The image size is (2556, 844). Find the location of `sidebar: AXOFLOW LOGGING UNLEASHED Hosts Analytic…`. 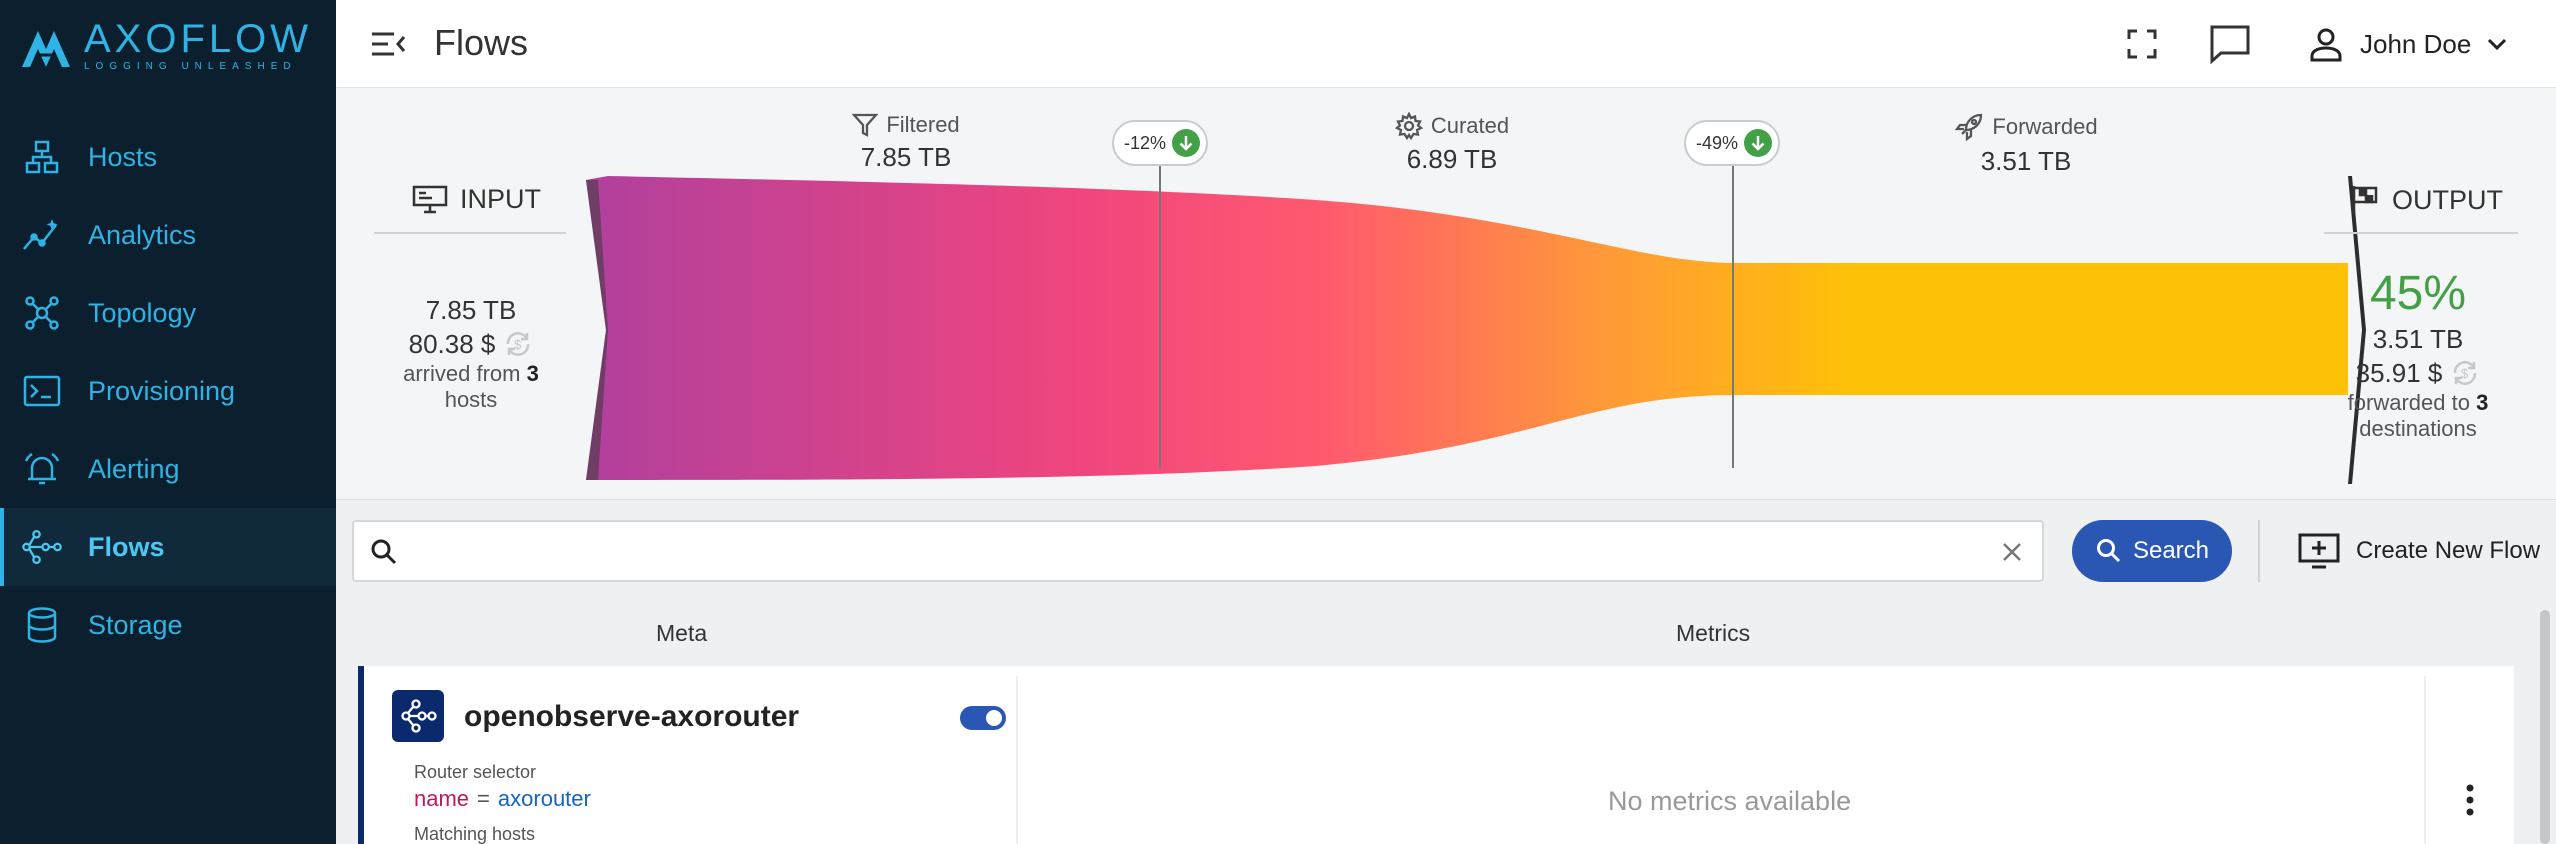

sidebar: AXOFLOW LOGGING UNLEASHED Hosts Analytic… is located at coordinates (168, 422).